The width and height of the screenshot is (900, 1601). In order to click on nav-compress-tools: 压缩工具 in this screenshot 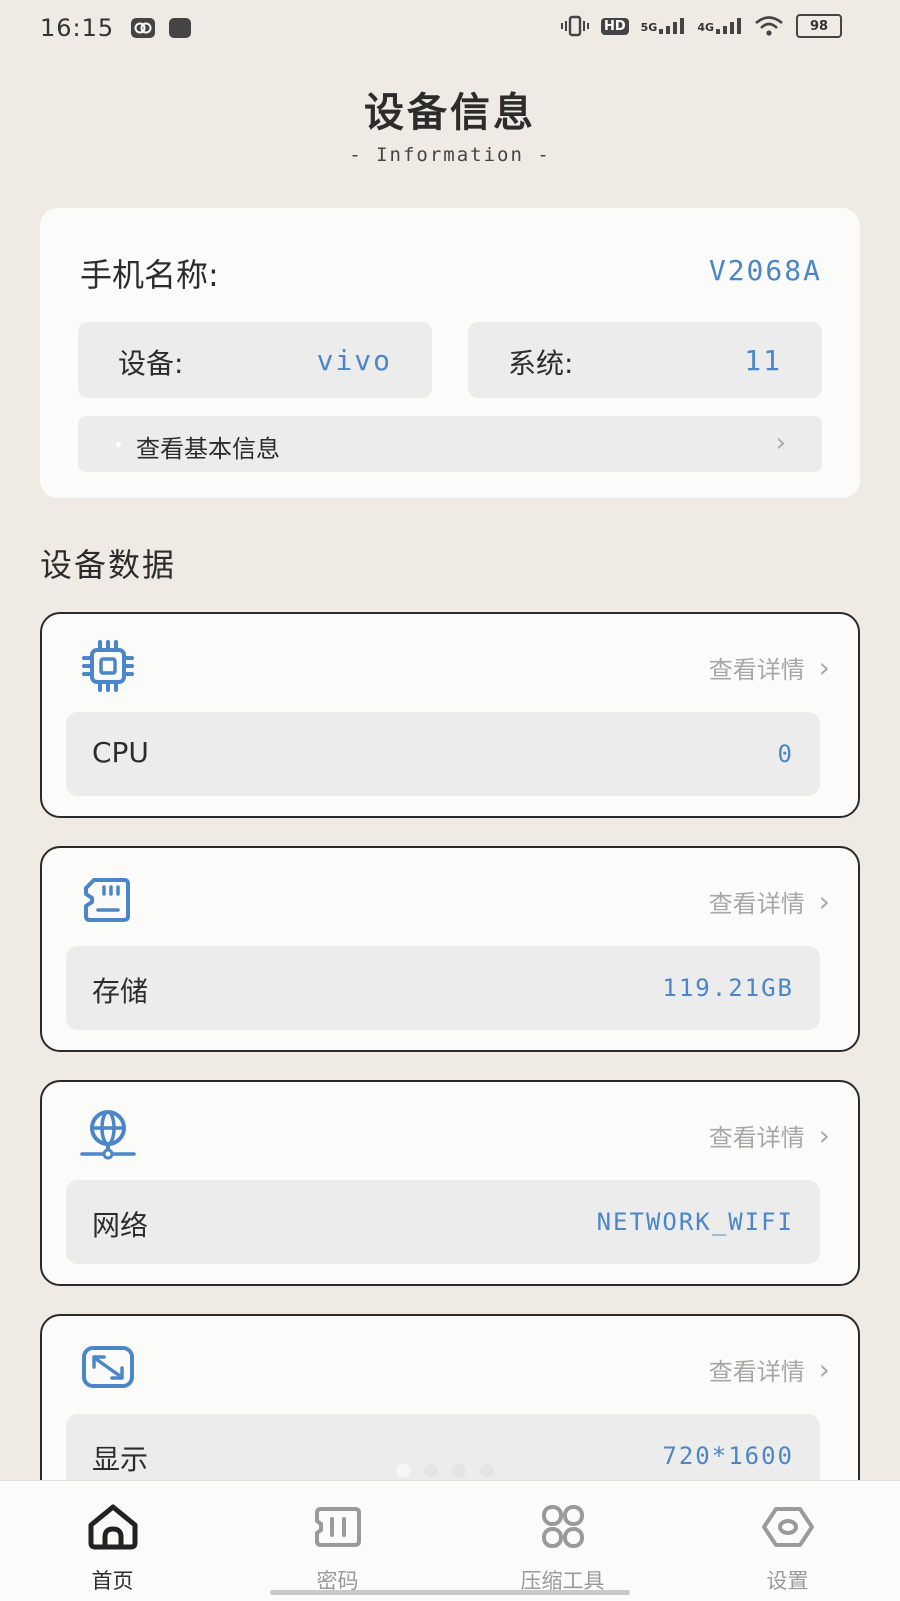, I will do `click(562, 1541)`.